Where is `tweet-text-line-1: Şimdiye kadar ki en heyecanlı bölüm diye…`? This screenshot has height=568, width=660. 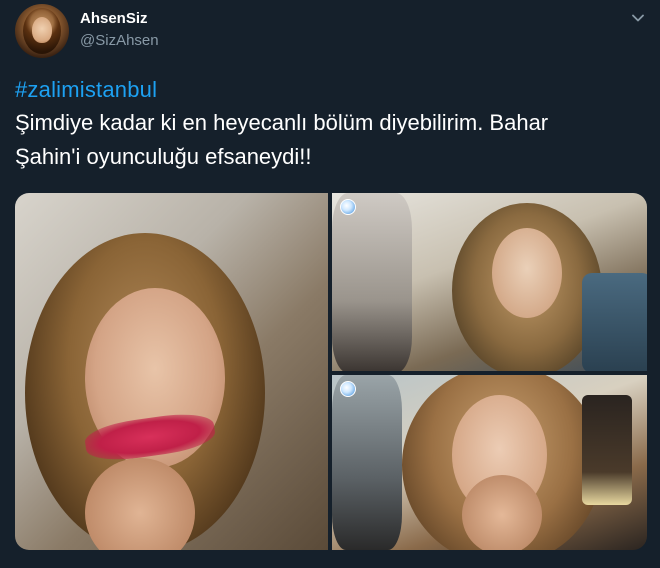
tweet-text-line-1: Şimdiye kadar ki en heyecanlı bölüm diye… is located at coordinates (282, 122).